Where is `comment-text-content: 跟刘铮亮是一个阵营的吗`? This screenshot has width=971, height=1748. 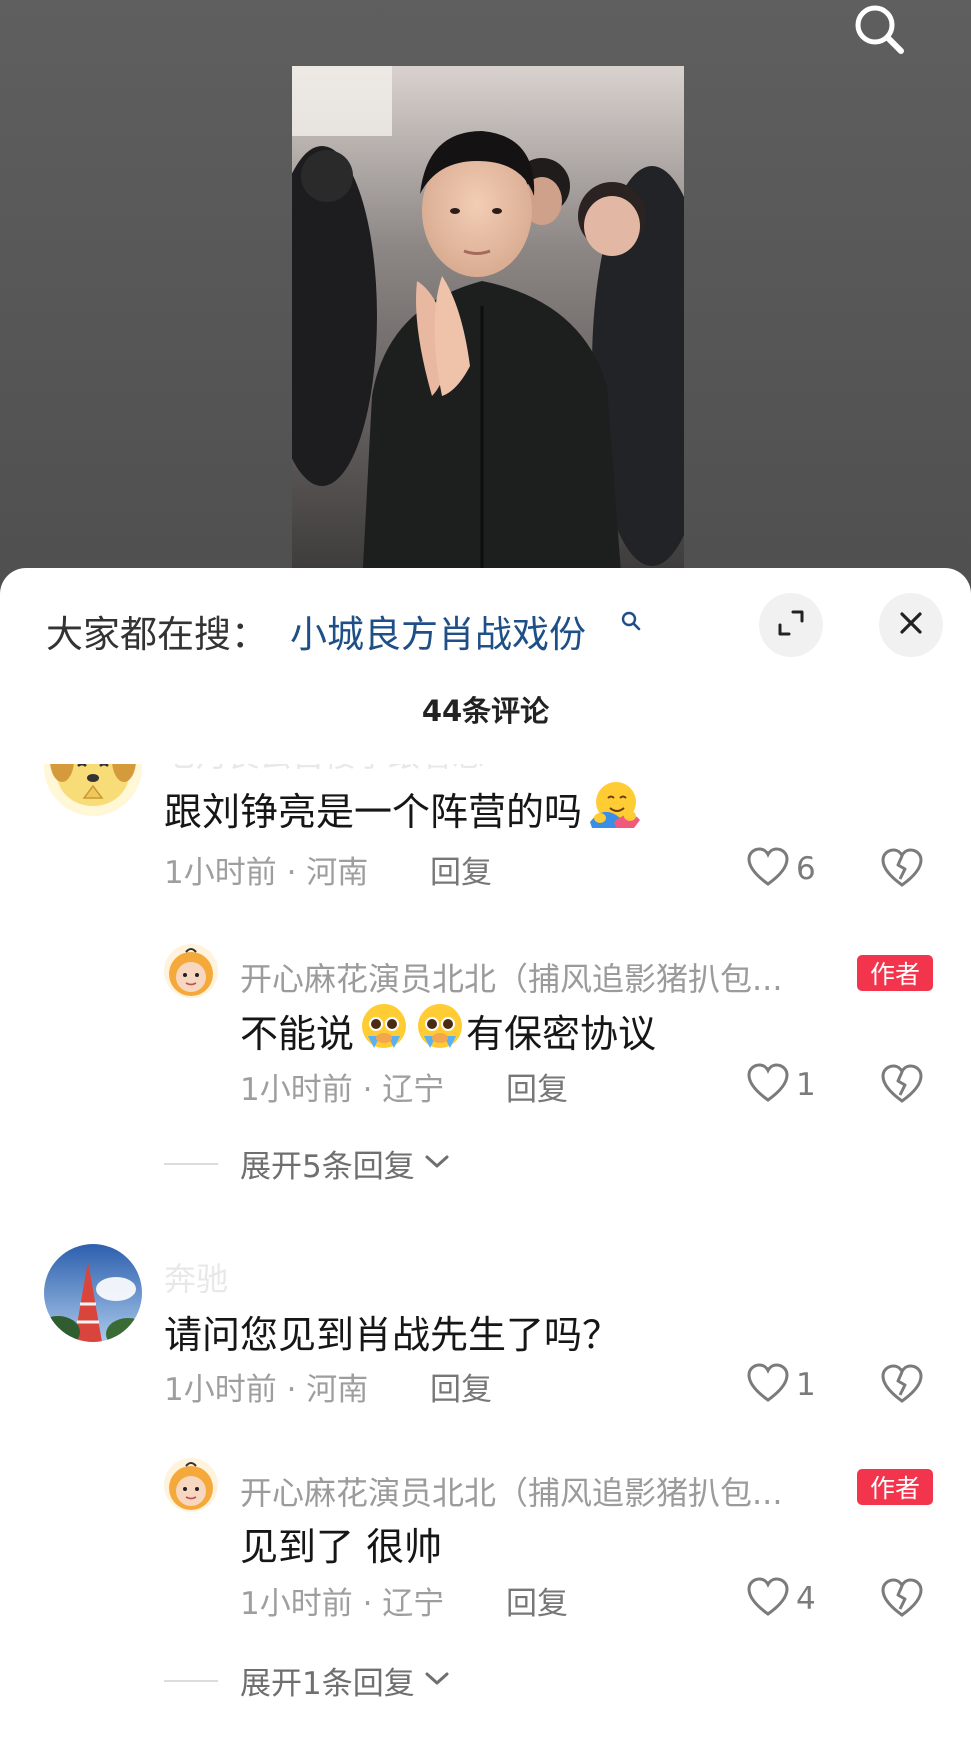
comment-text-content: 跟刘铮亮是一个阵营的吗 is located at coordinates (373, 812).